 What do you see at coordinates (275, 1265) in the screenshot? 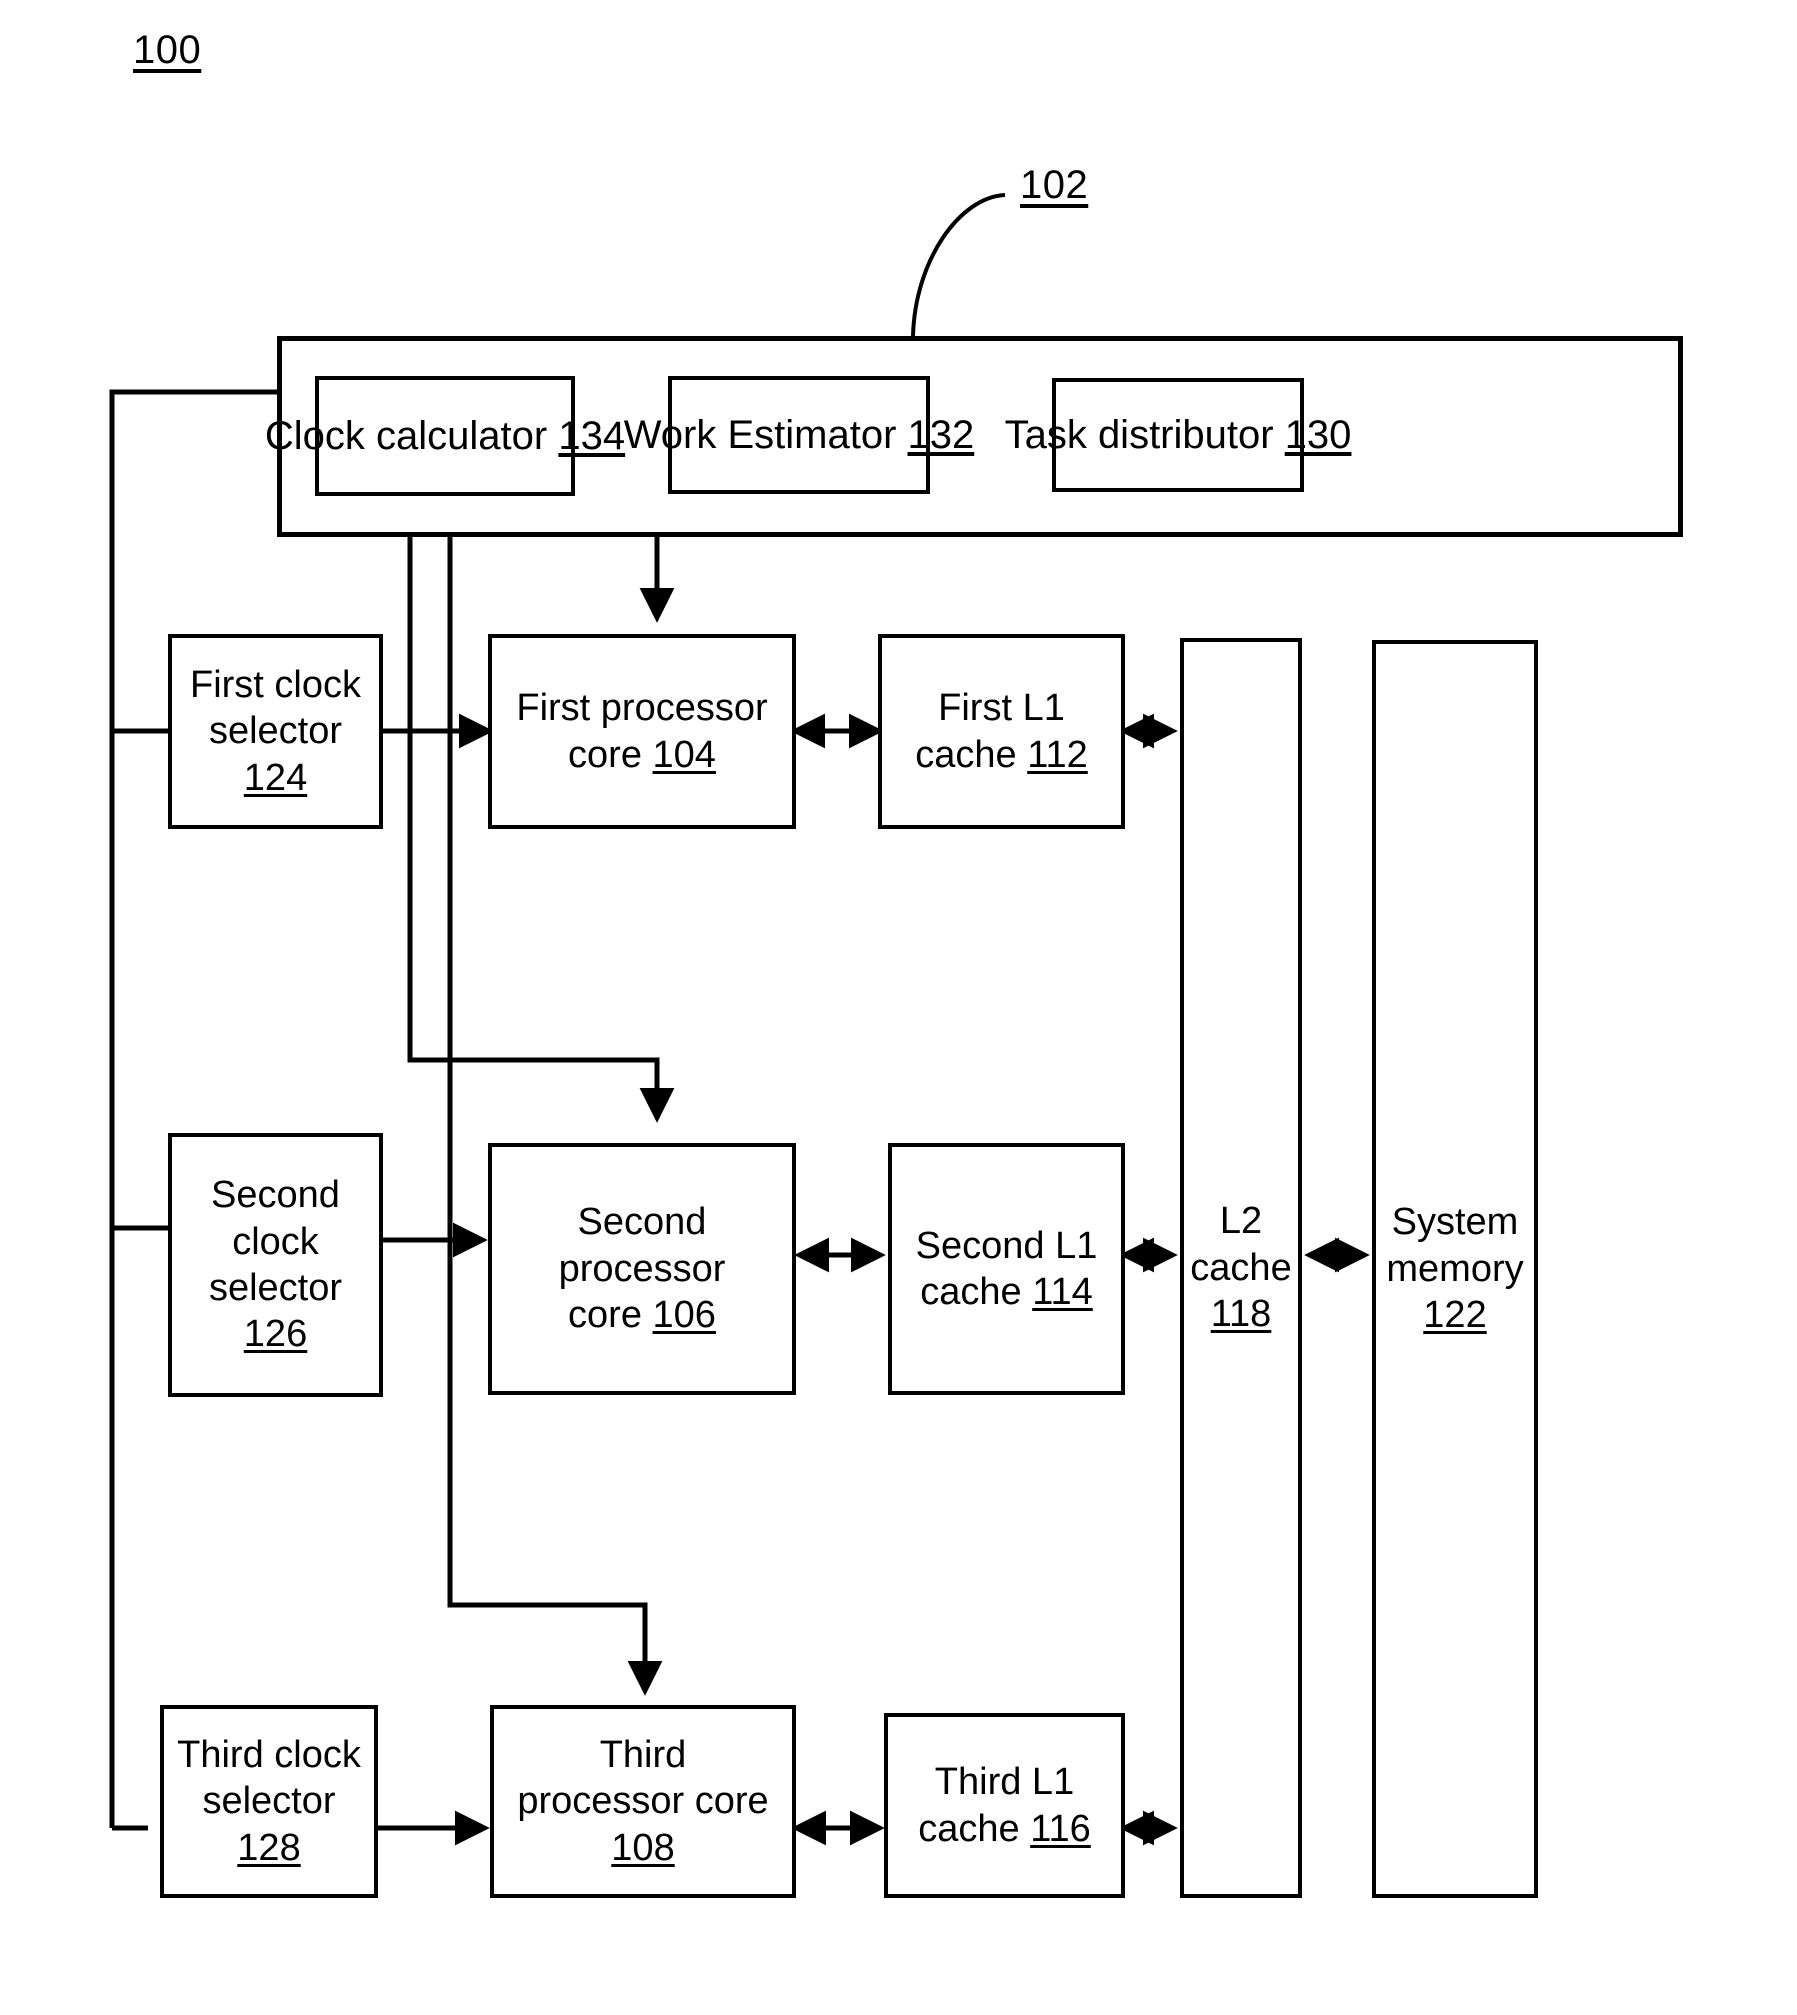
I see `second-clock-selector-box: Second clock selector 126` at bounding box center [275, 1265].